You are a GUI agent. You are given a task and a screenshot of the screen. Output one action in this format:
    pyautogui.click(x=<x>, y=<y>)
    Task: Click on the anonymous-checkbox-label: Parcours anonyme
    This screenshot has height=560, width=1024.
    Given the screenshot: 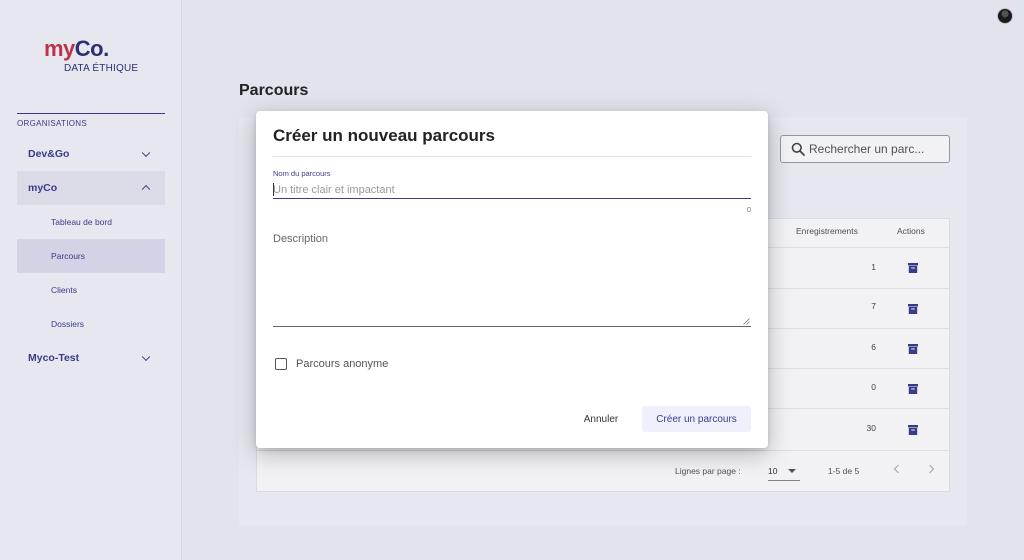 What is the action you would take?
    pyautogui.click(x=342, y=364)
    